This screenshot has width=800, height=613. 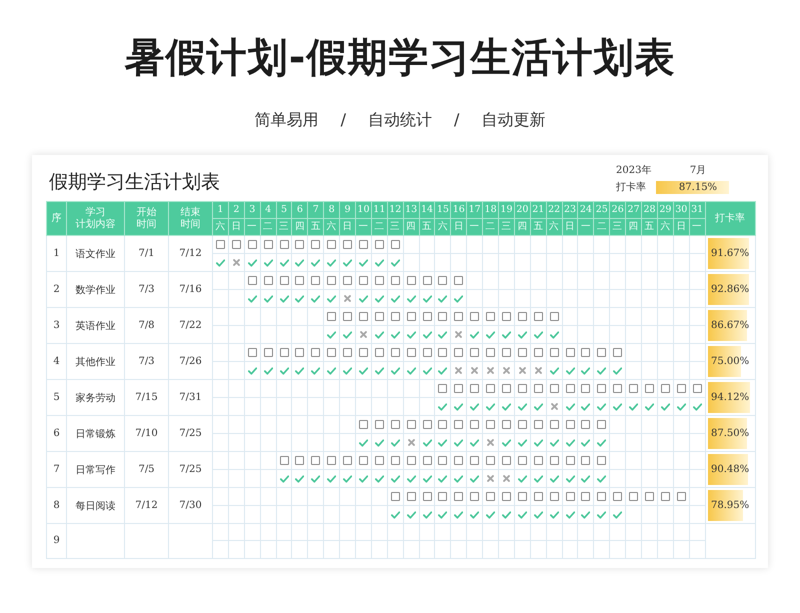 I want to click on weekday-header: 四, so click(x=522, y=226).